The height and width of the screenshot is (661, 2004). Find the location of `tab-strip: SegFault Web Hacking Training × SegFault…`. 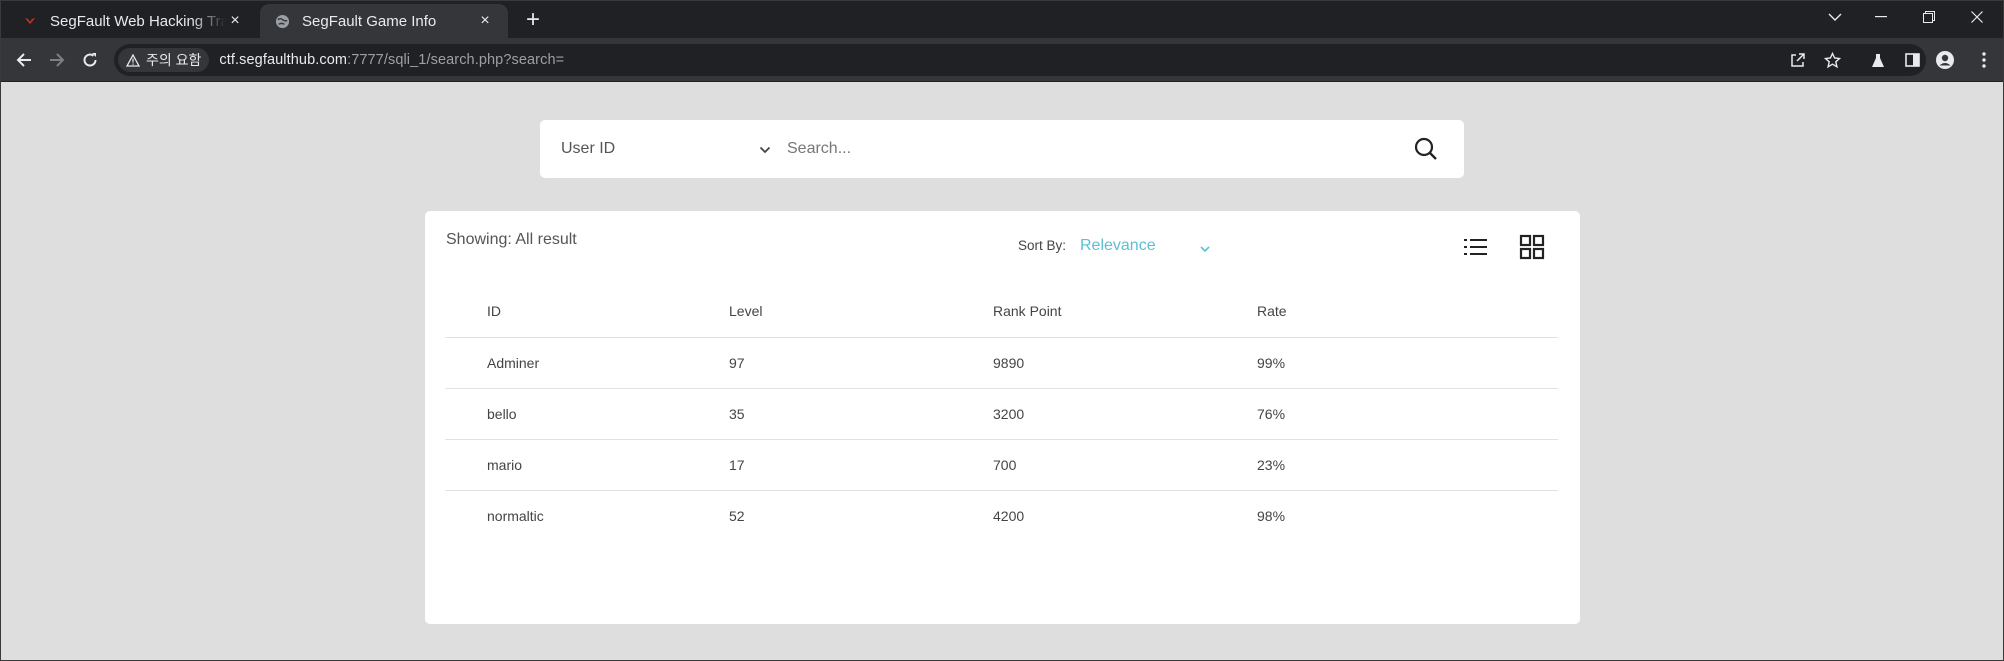

tab-strip: SegFault Web Hacking Training × SegFault… is located at coordinates (1002, 19).